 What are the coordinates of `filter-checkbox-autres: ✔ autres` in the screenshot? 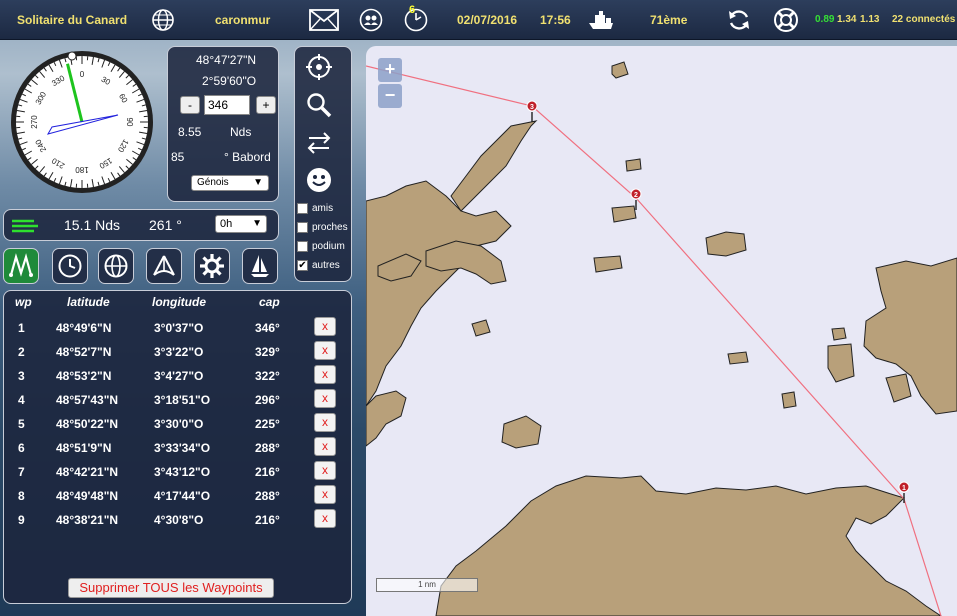 It's located at (318, 265).